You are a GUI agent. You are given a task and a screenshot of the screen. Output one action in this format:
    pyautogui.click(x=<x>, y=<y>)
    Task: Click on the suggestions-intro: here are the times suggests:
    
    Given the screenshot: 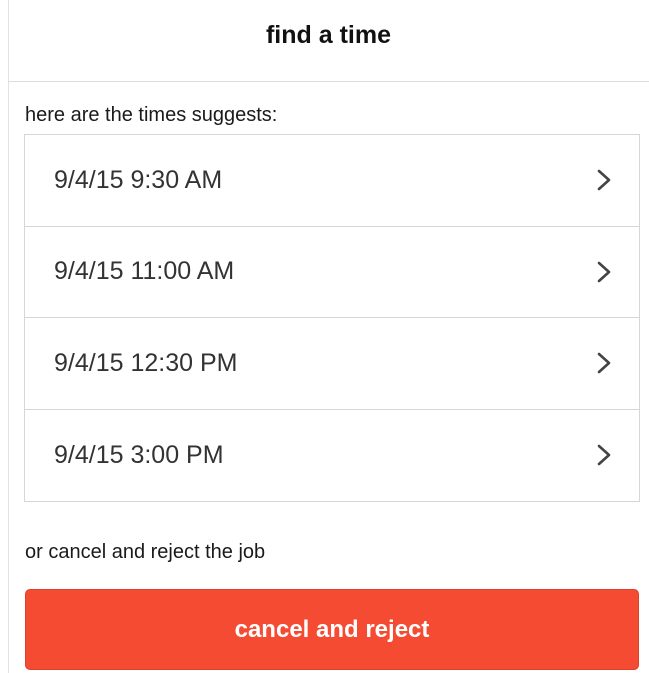 What is the action you would take?
    pyautogui.click(x=151, y=115)
    